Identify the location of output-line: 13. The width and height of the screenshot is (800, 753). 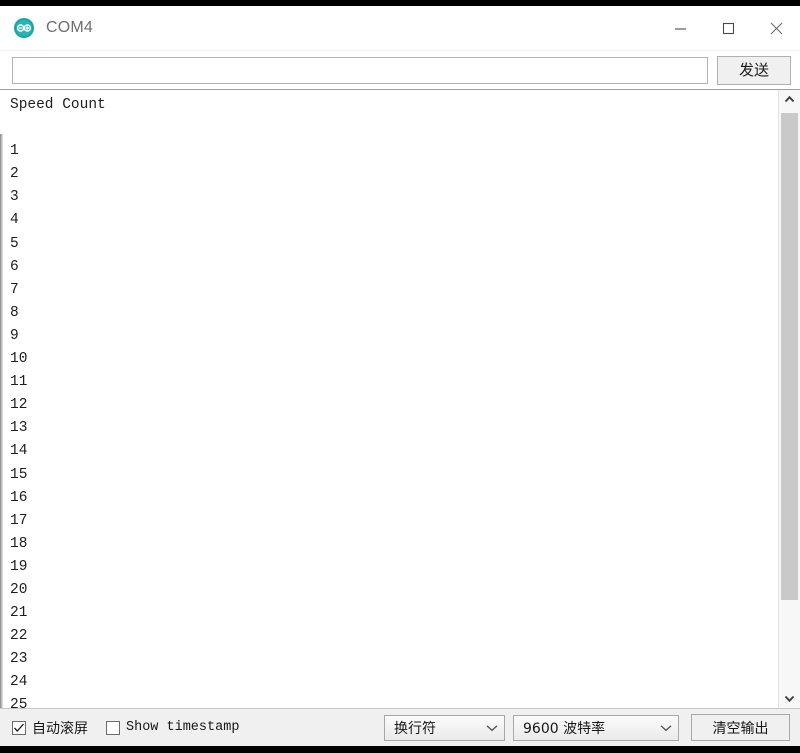
(19, 428).